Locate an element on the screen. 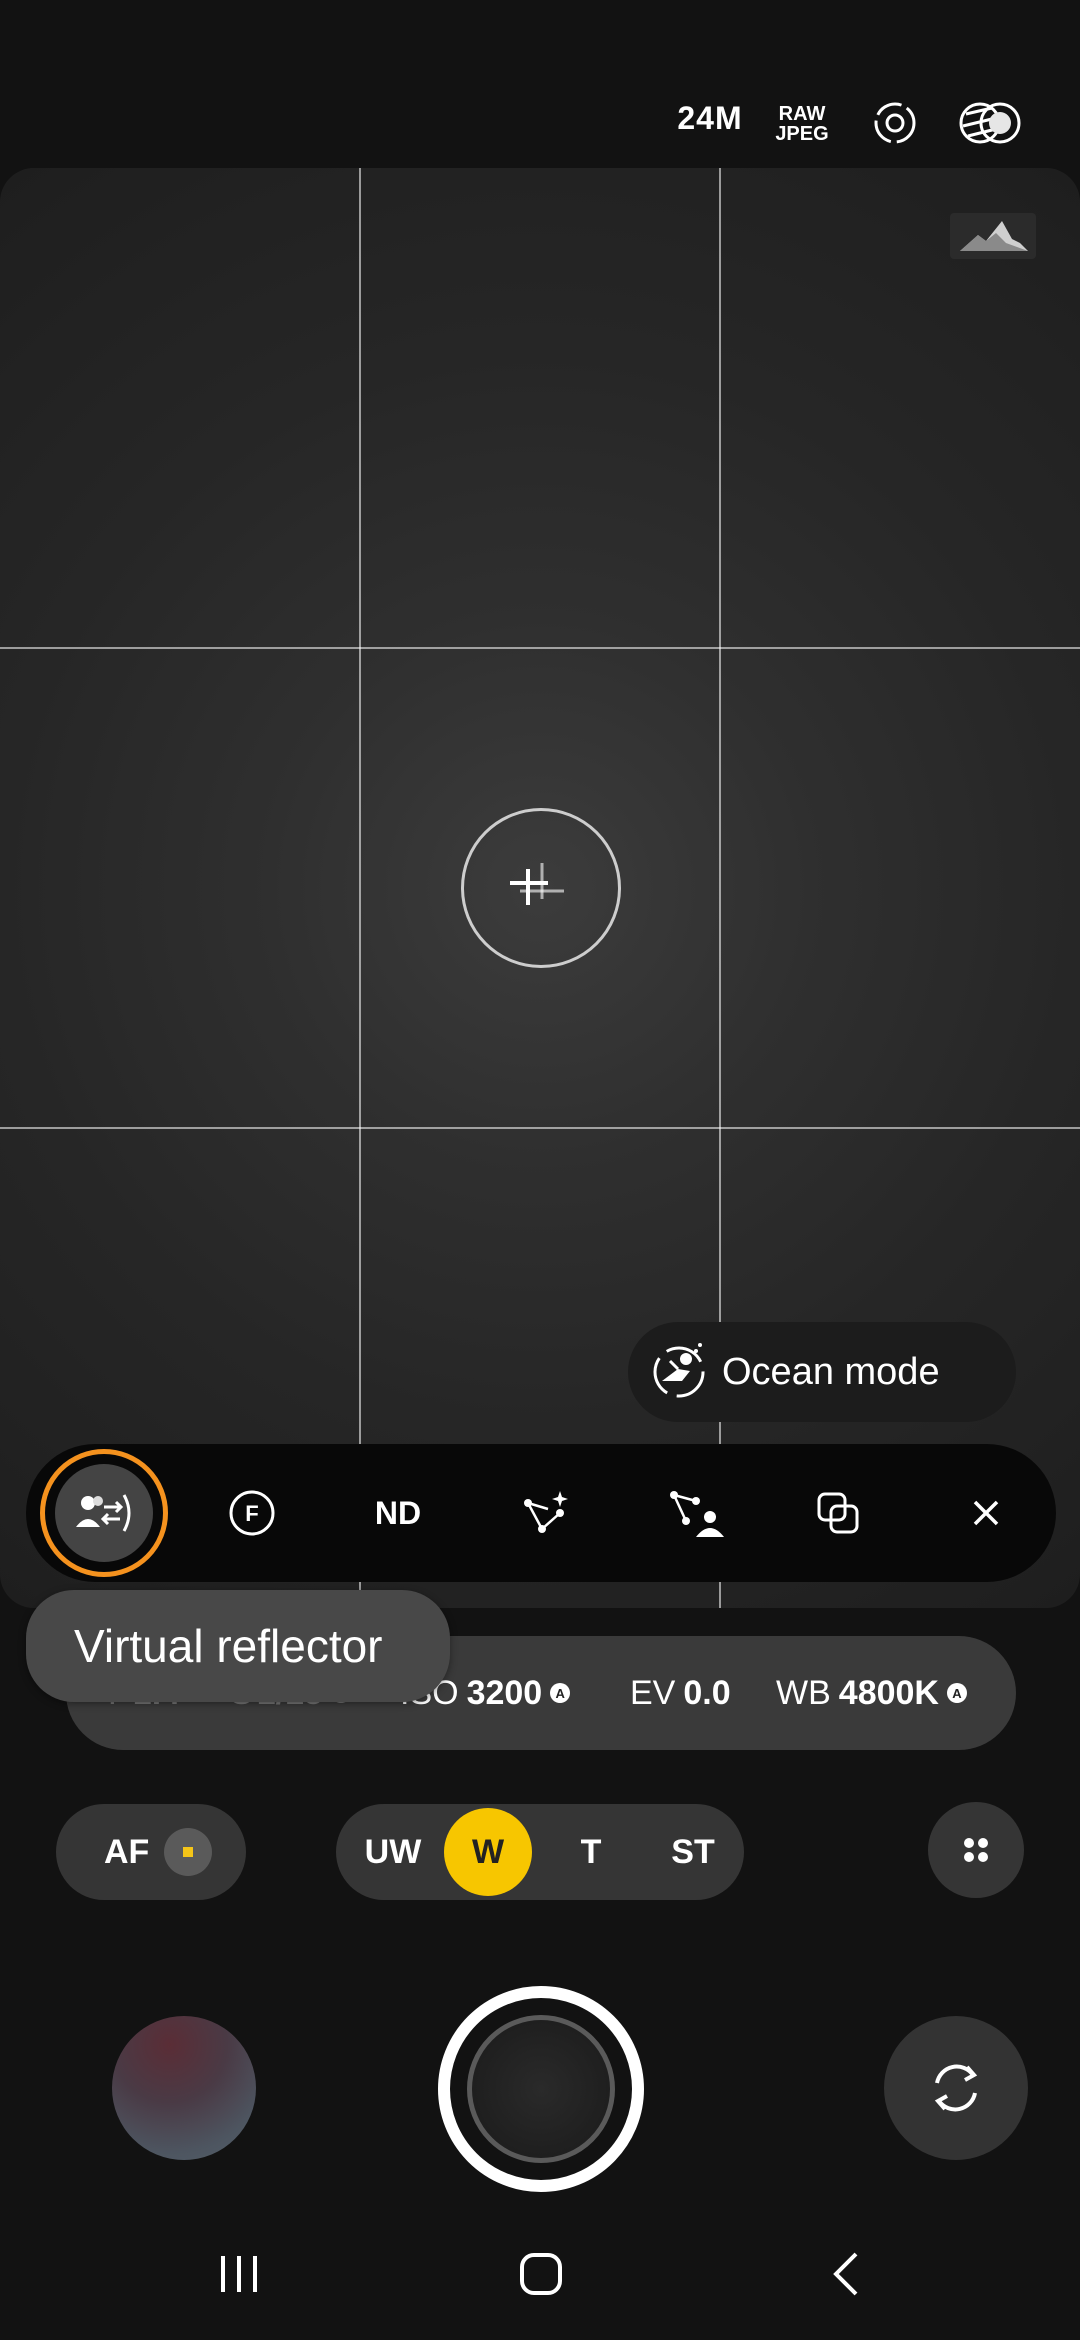 The width and height of the screenshot is (1080, 2340). tooltip-text: Virtual reflector is located at coordinates (228, 1646).